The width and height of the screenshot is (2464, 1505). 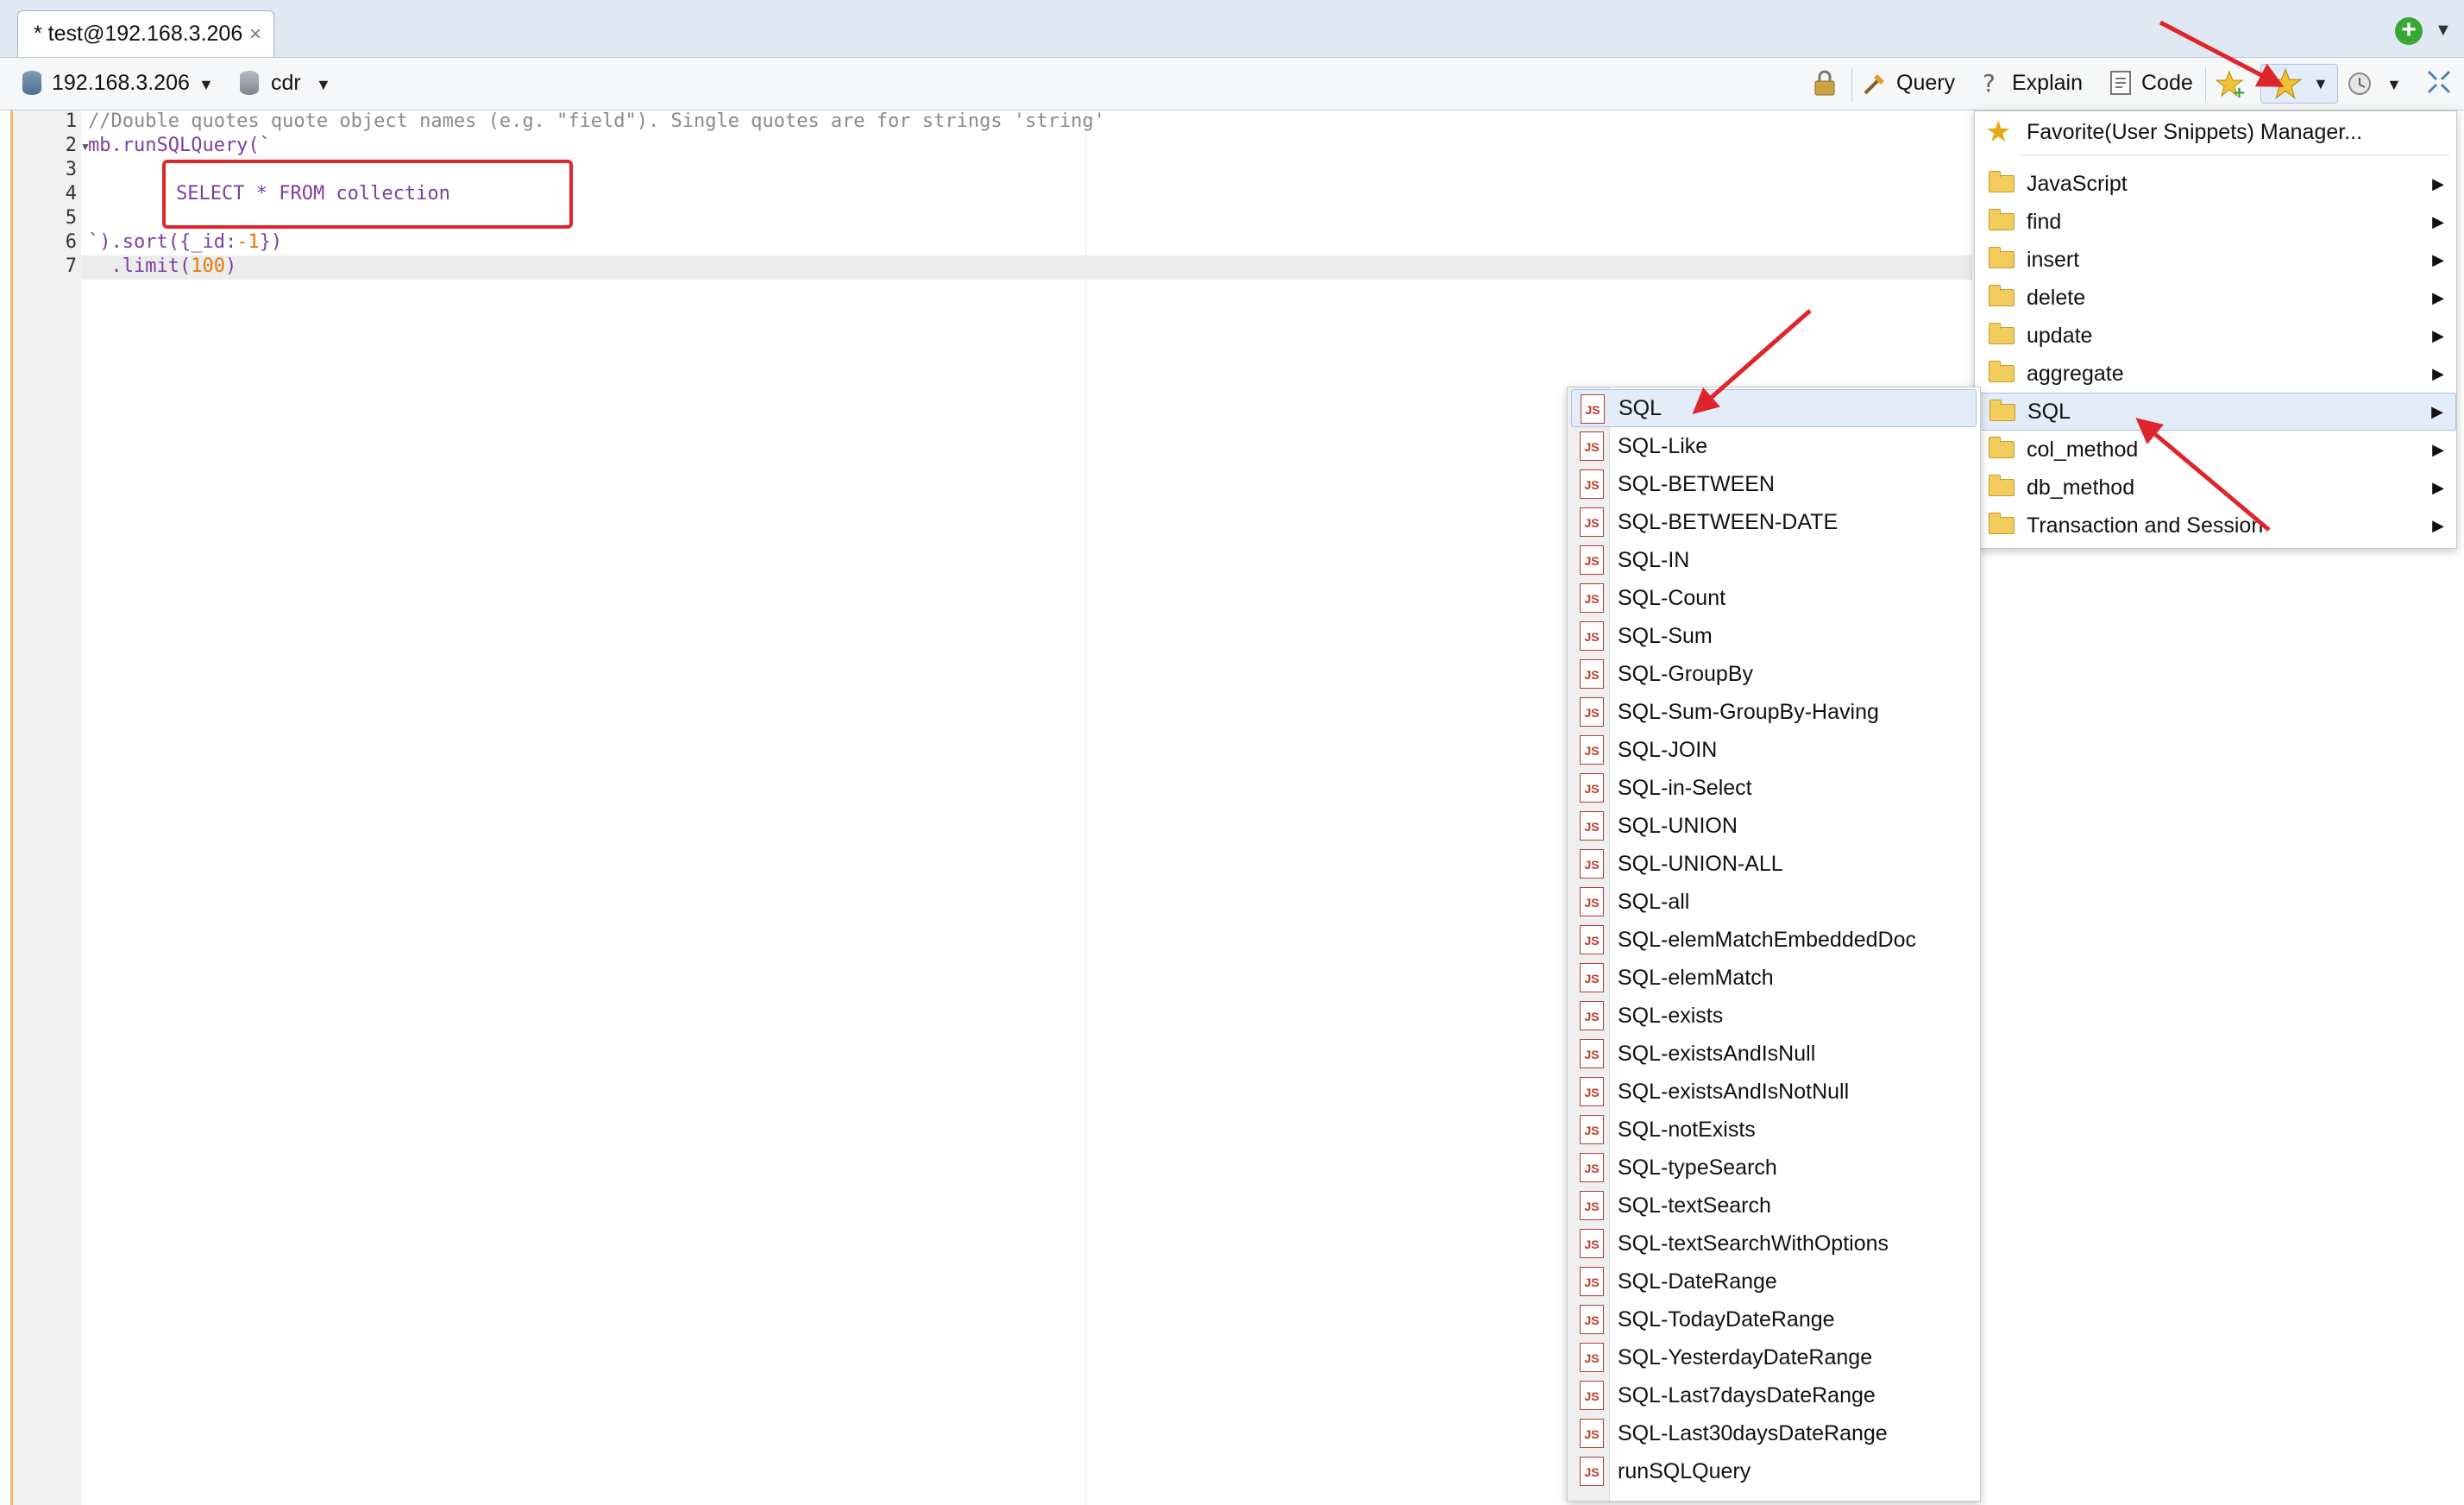 What do you see at coordinates (1687, 1129) in the screenshot?
I see `menu-item-label: SQL-notExists` at bounding box center [1687, 1129].